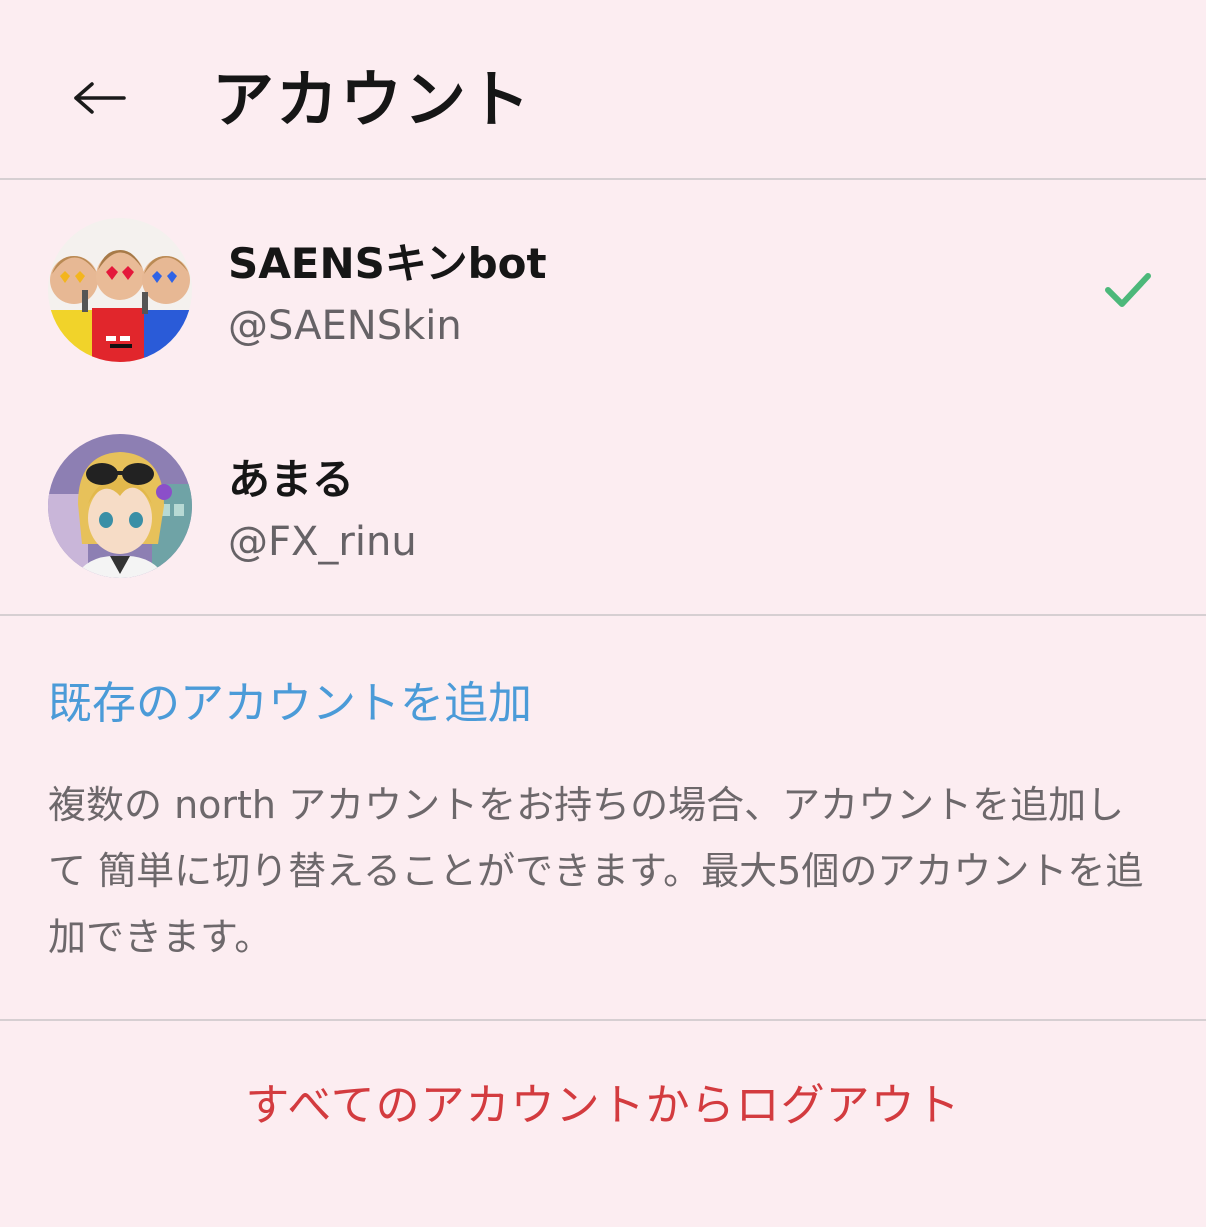  I want to click on logout-all-button: すべてのアカウントからログアウト, so click(603, 1106).